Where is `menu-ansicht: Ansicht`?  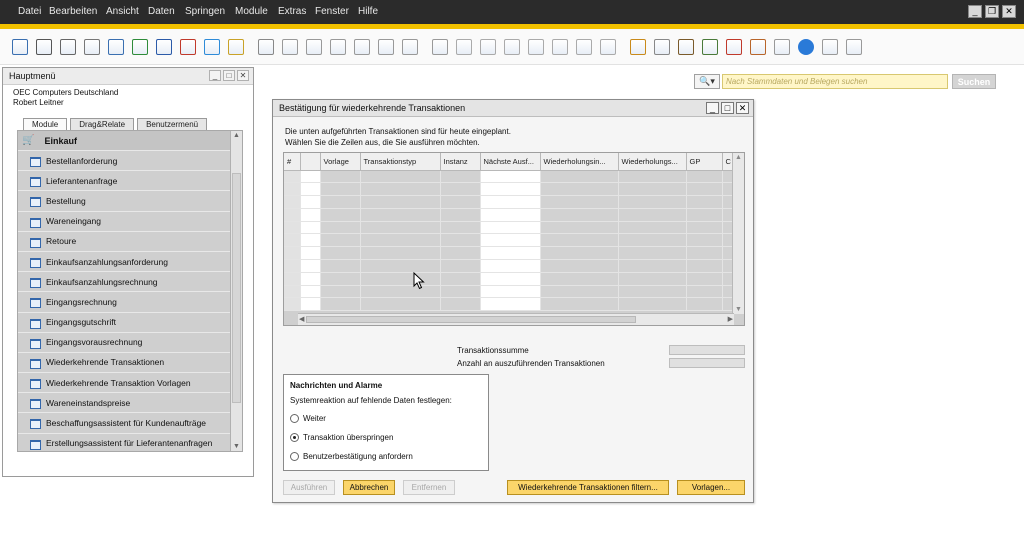 menu-ansicht: Ansicht is located at coordinates (122, 11).